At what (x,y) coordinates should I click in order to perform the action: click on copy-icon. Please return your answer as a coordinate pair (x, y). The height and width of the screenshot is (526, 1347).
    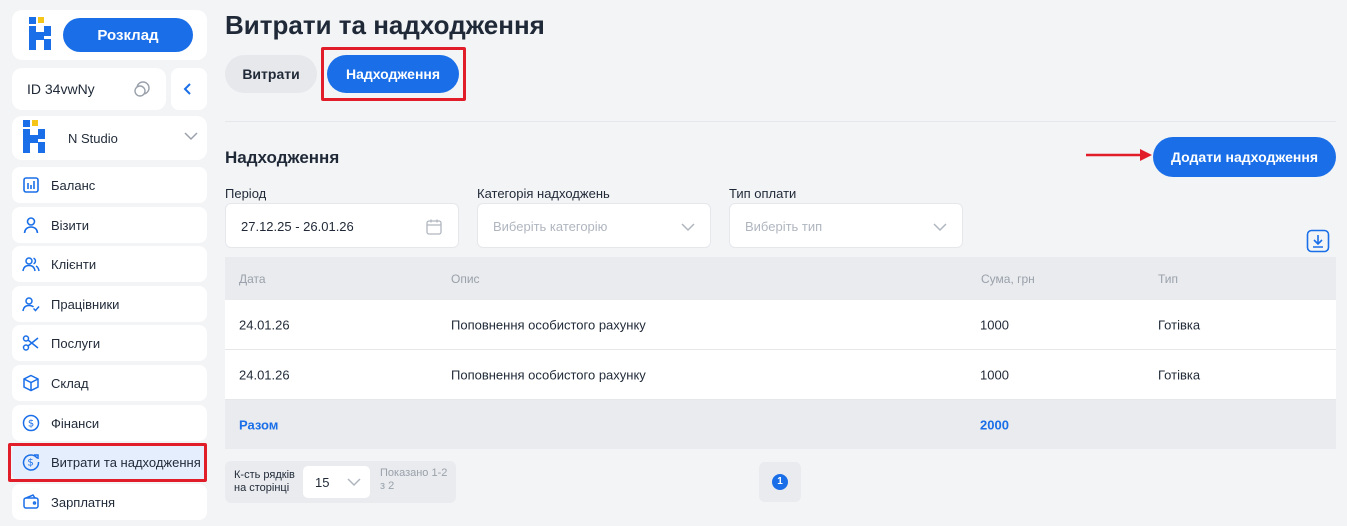
    Looking at the image, I should click on (142, 89).